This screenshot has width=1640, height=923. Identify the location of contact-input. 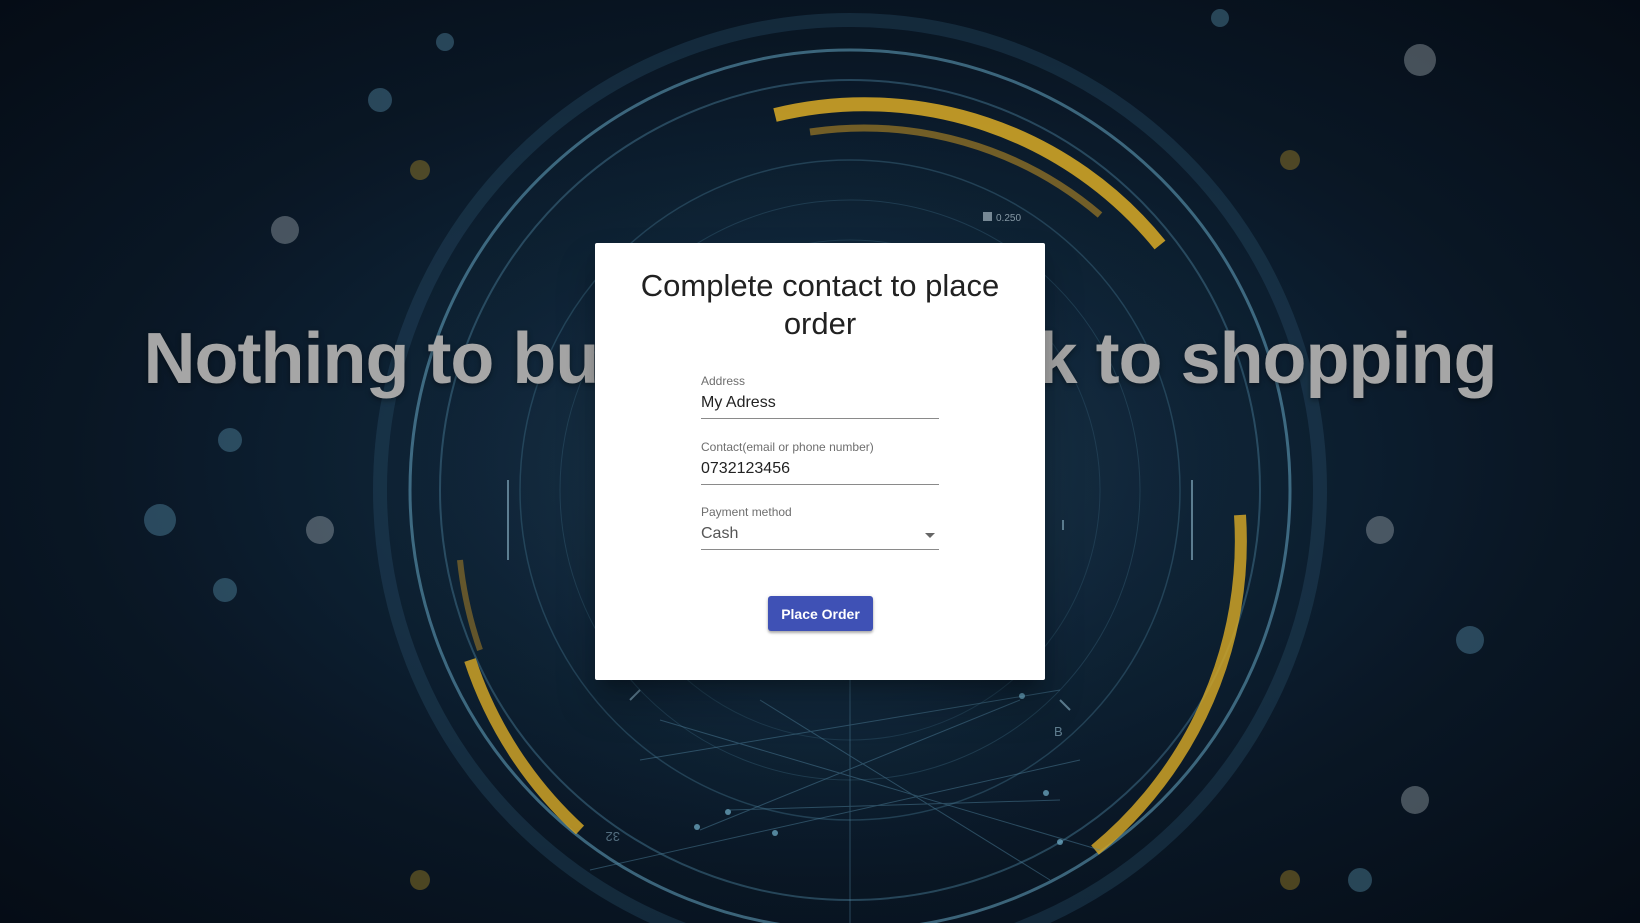
(820, 470).